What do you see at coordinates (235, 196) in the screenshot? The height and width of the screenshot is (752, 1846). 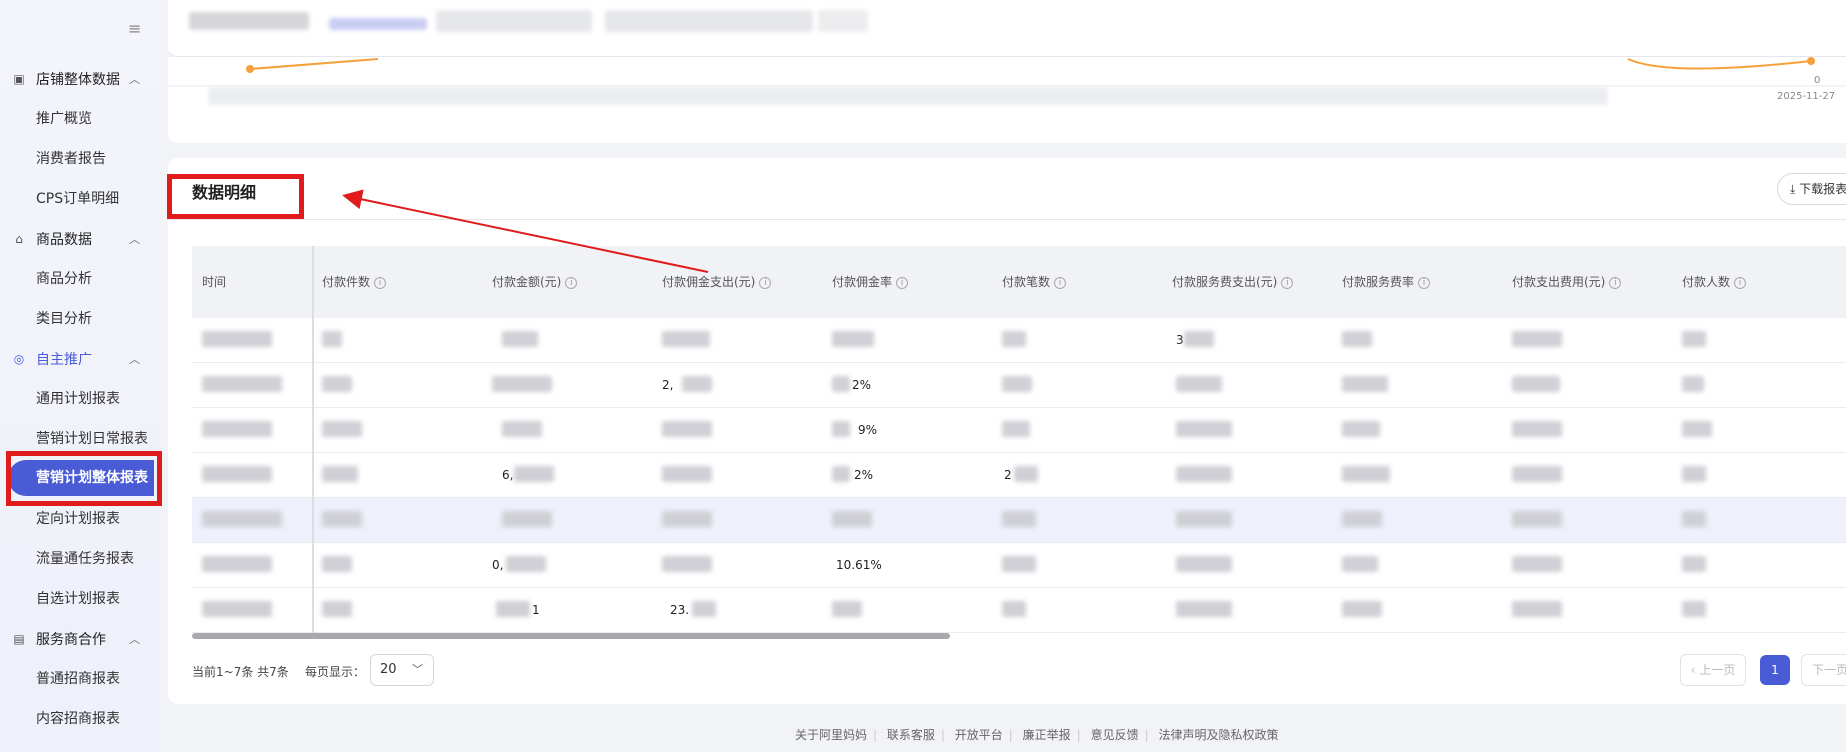 I see `annotation-box-title` at bounding box center [235, 196].